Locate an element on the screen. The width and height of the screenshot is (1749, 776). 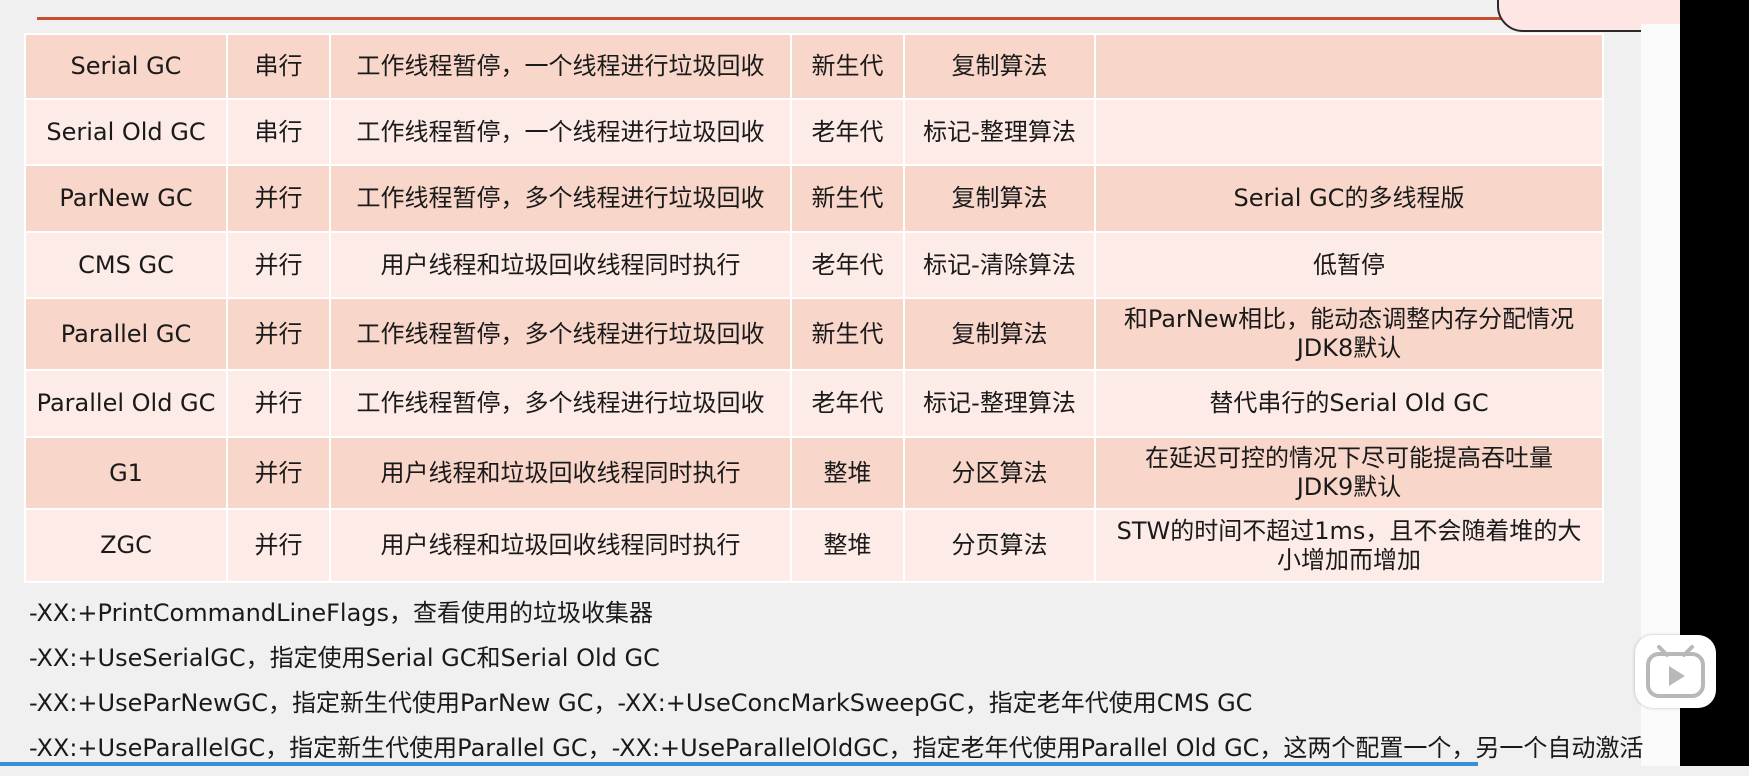
gc-name-cell: ParNew GC is located at coordinates (126, 198).